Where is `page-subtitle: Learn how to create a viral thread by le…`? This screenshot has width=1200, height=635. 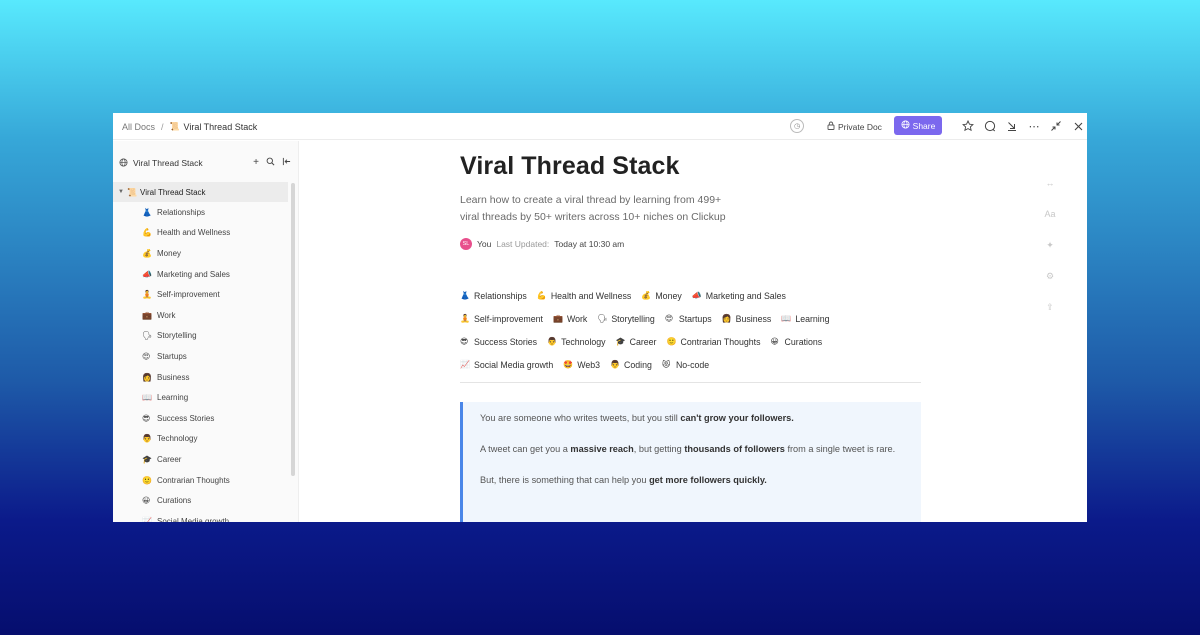 page-subtitle: Learn how to create a viral thread by le… is located at coordinates (595, 209).